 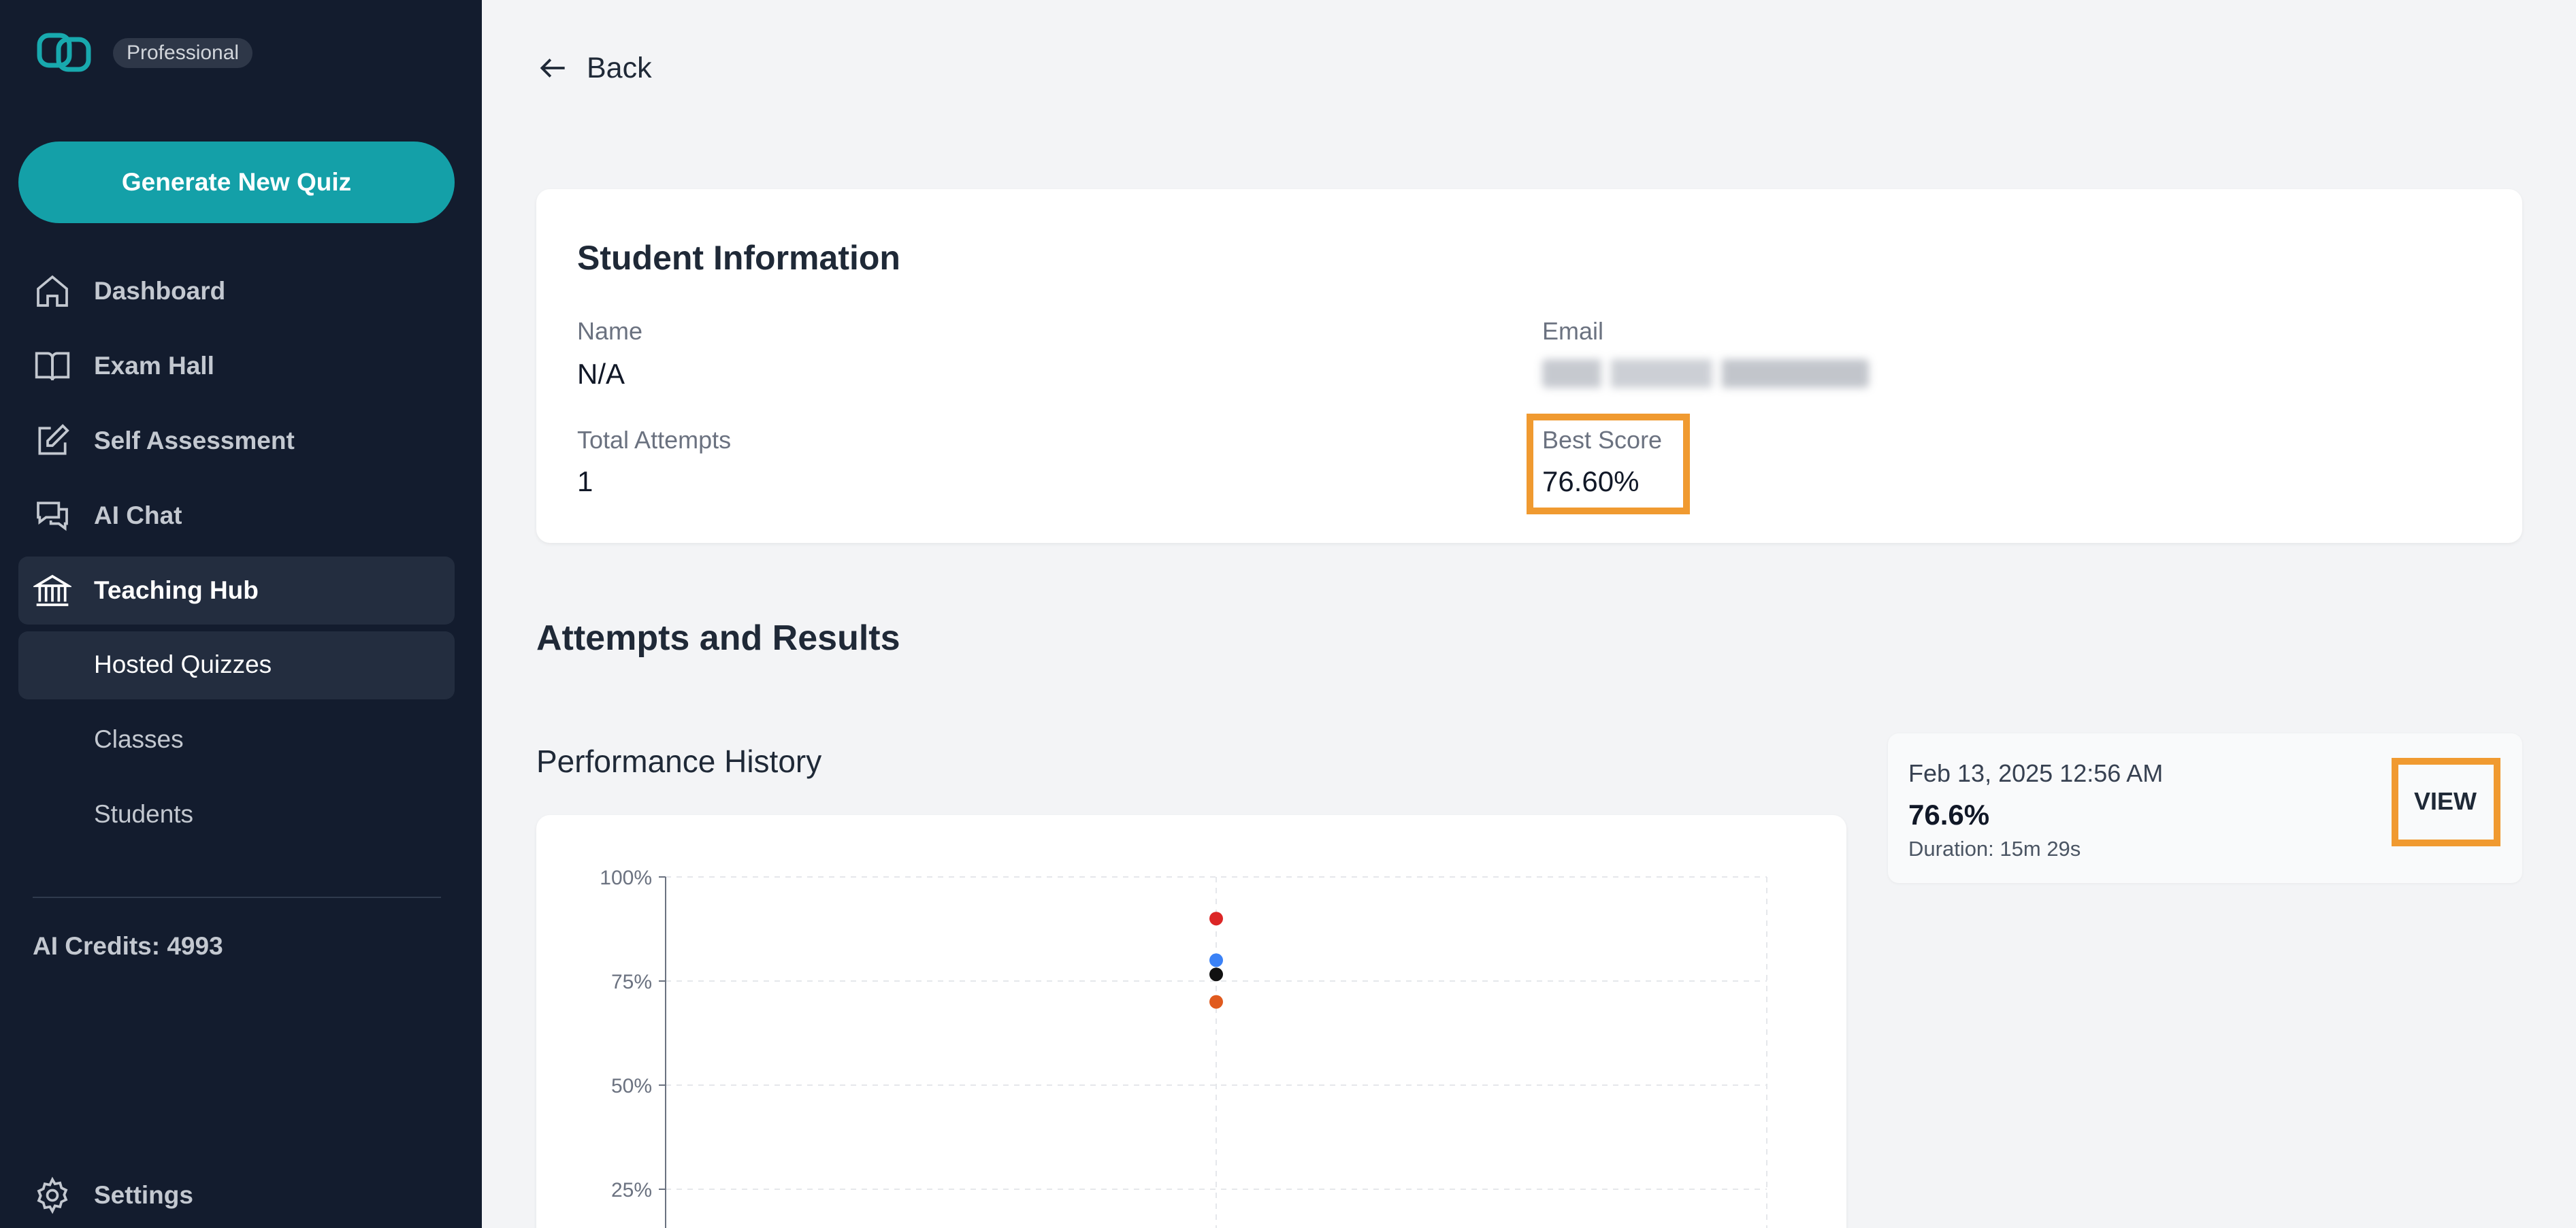 I want to click on sidebar-item-settings: Settings, so click(x=236, y=1194).